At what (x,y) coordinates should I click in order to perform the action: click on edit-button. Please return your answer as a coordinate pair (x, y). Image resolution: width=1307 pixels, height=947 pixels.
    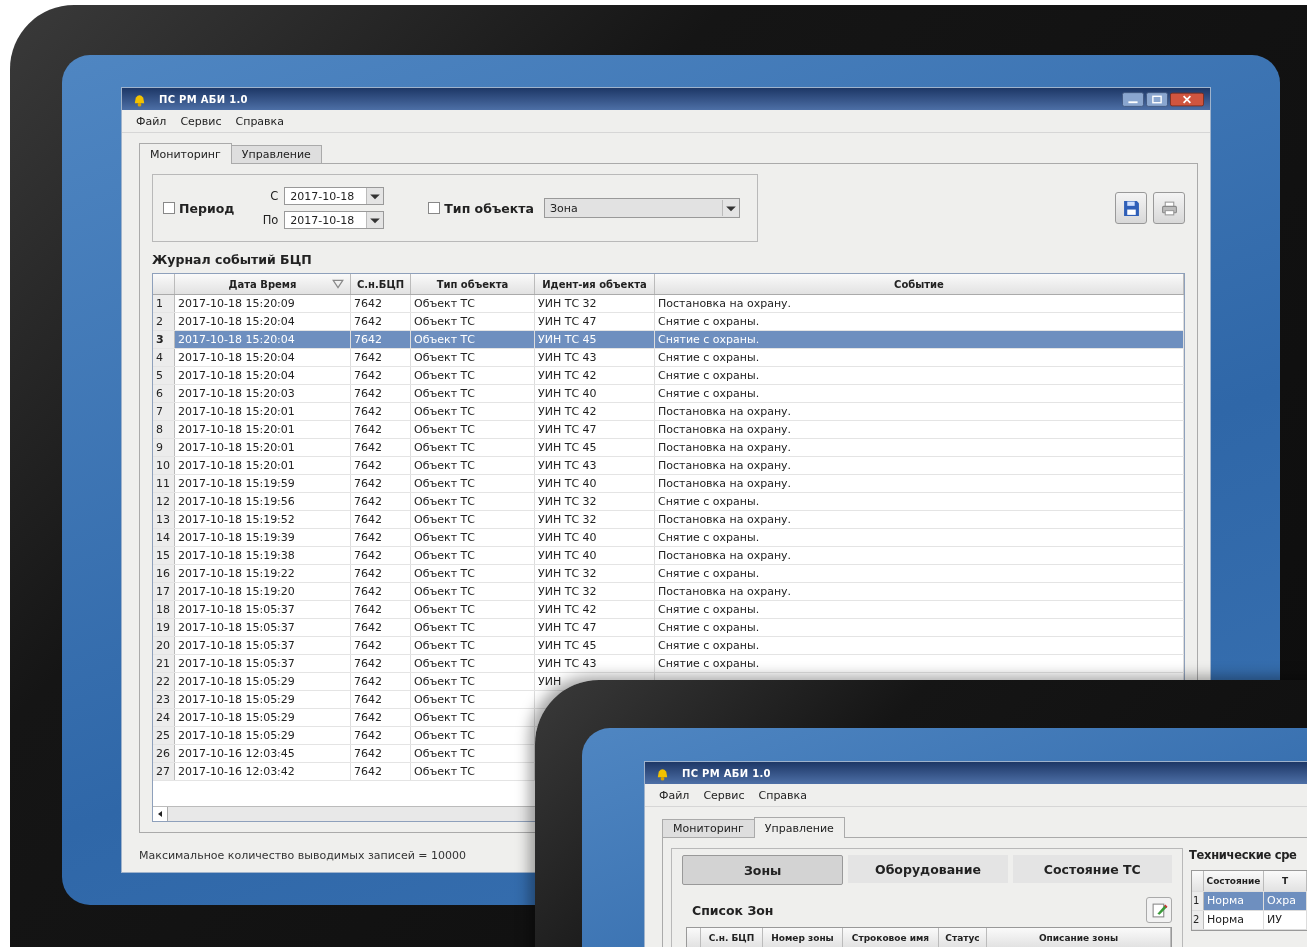
    Looking at the image, I should click on (1159, 910).